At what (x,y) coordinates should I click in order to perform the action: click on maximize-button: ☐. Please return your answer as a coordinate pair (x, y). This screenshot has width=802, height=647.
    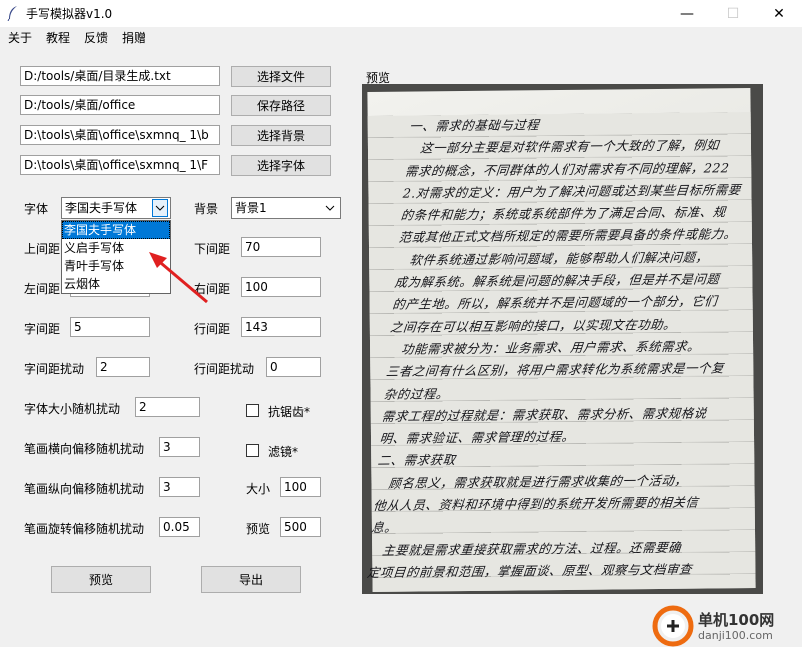
    Looking at the image, I should click on (733, 13).